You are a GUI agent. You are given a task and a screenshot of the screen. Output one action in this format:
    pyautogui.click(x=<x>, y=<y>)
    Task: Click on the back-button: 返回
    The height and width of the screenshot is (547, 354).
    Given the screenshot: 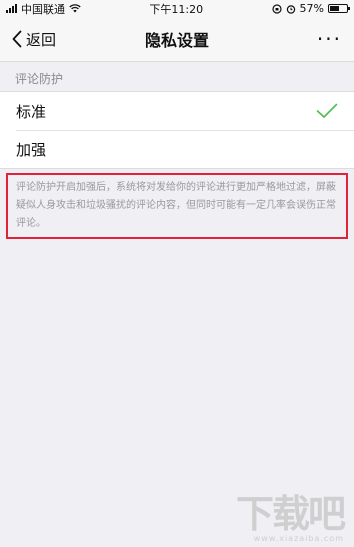 What is the action you would take?
    pyautogui.click(x=28, y=39)
    